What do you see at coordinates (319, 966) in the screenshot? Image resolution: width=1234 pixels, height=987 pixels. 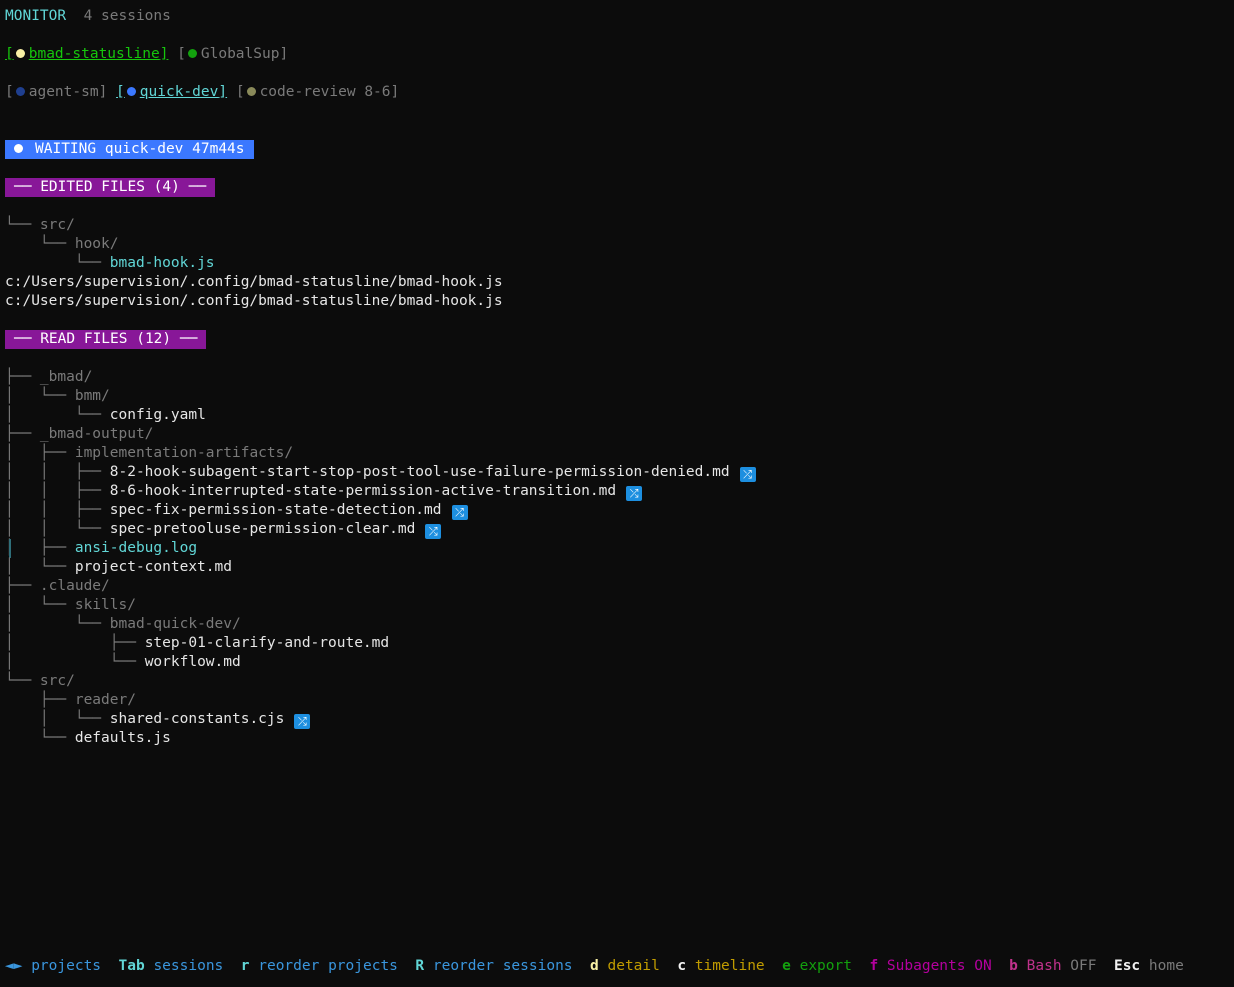 I see `footer-shortcut: r reorder projects` at bounding box center [319, 966].